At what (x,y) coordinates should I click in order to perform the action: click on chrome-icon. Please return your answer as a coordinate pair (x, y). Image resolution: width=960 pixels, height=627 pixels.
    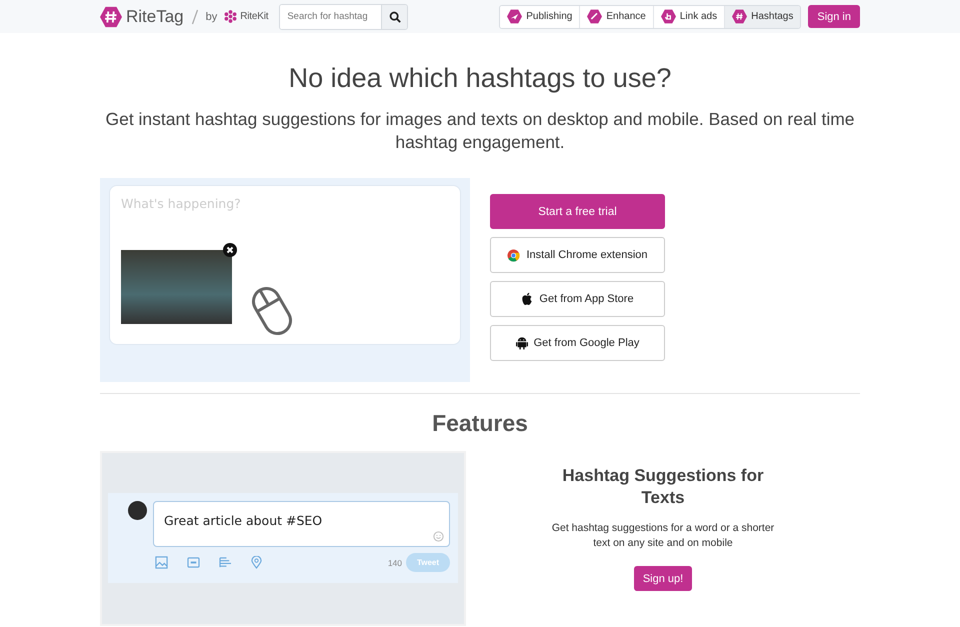
    Looking at the image, I should click on (513, 255).